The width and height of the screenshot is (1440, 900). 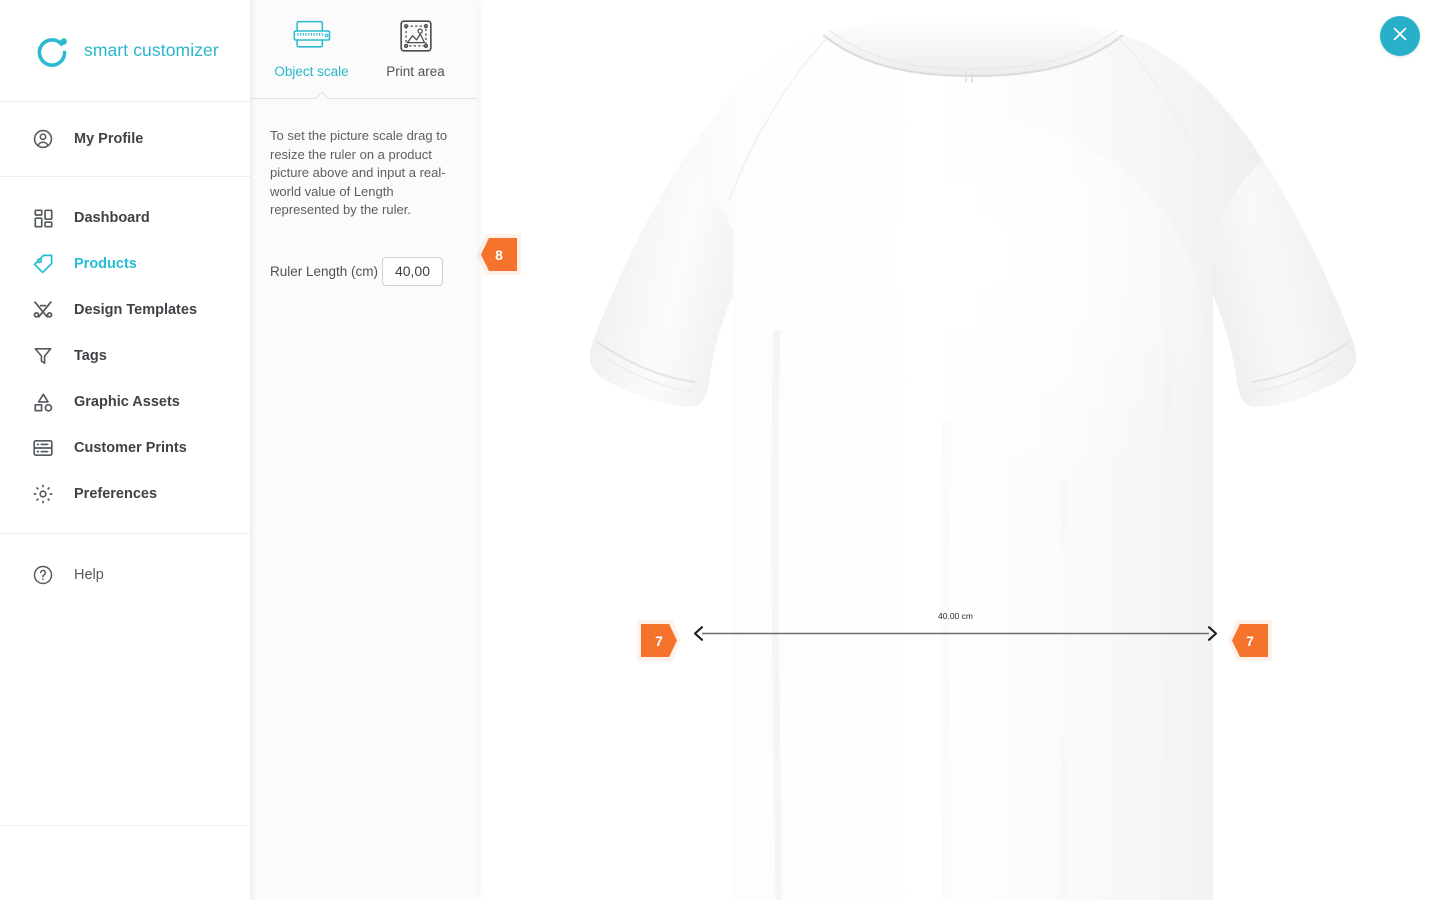 I want to click on sidebar-item-preferences: Preferences, so click(x=125, y=494).